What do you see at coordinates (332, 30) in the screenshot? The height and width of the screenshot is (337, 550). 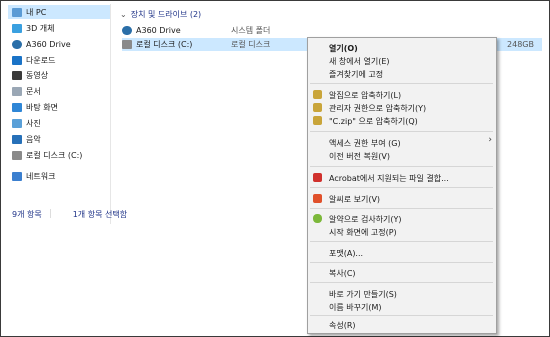 I see `drive-item-a360: A360 Drive 시스템 폴더` at bounding box center [332, 30].